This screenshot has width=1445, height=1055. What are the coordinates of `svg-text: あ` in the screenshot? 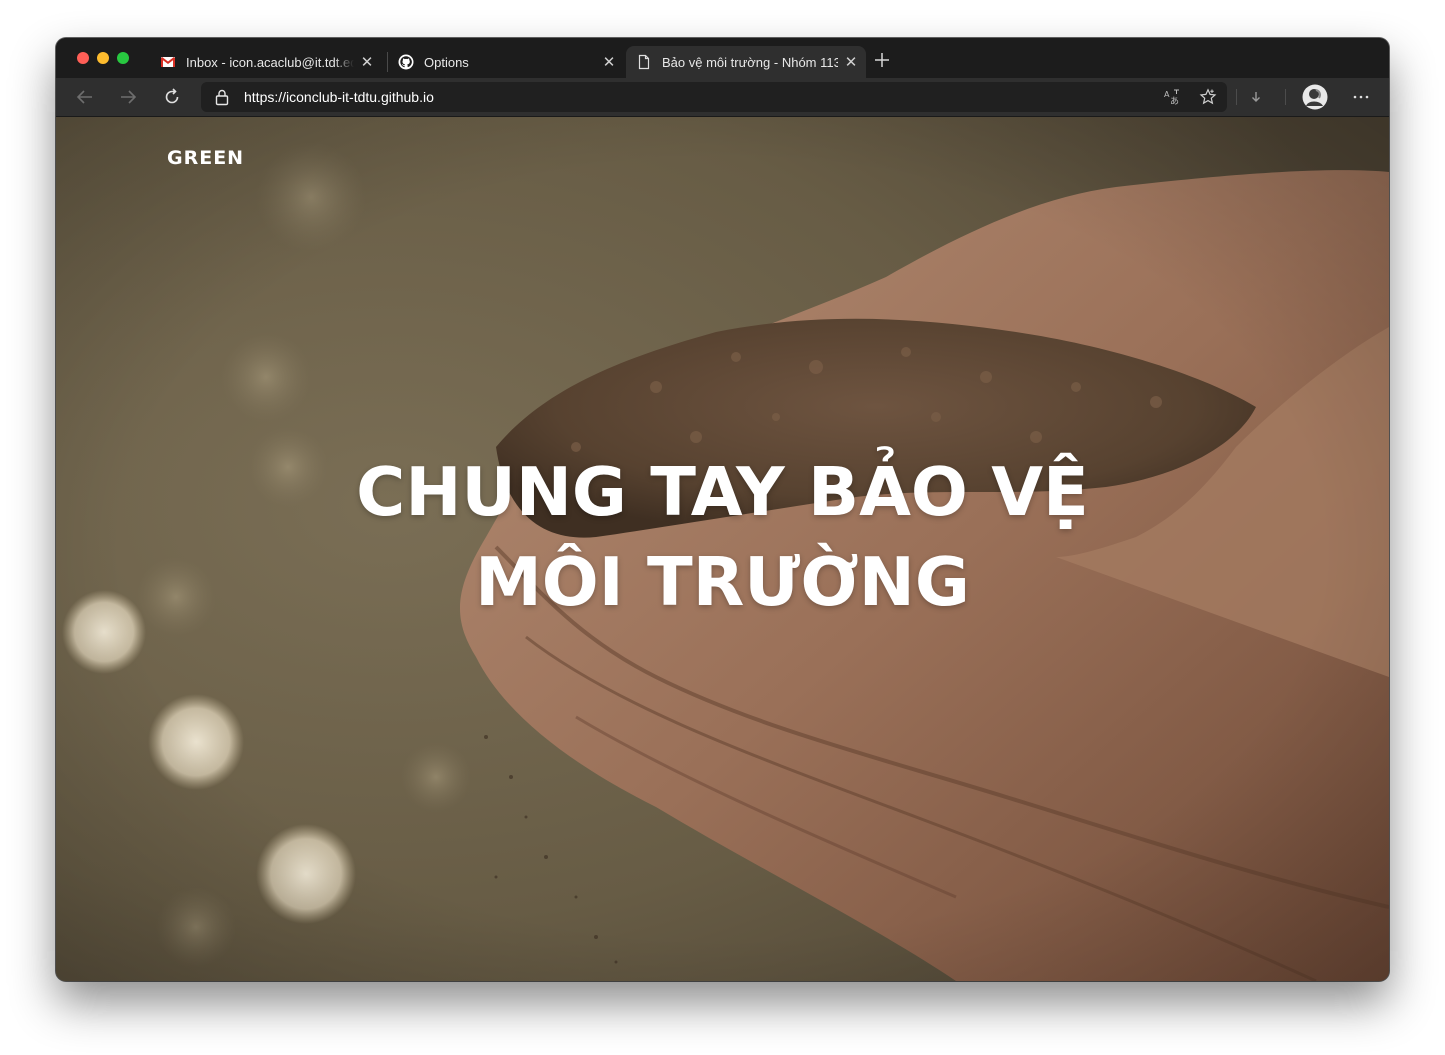 It's located at (1174, 101).